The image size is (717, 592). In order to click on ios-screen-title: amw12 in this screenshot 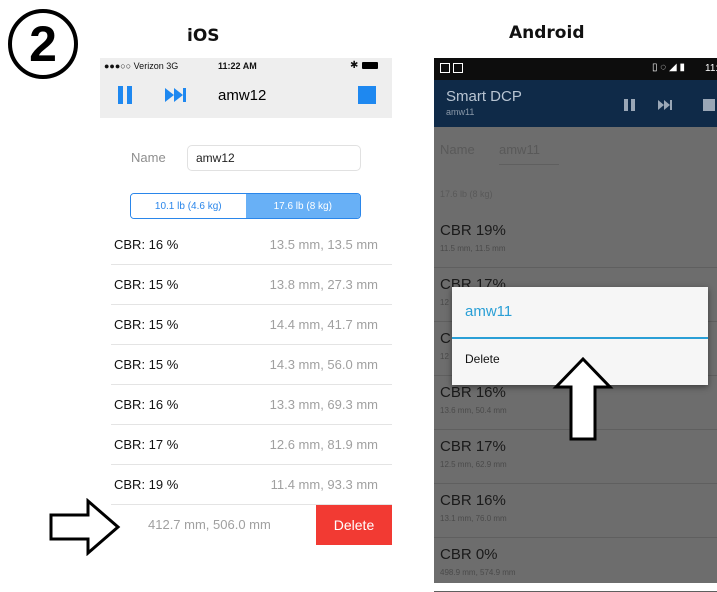, I will do `click(242, 95)`.